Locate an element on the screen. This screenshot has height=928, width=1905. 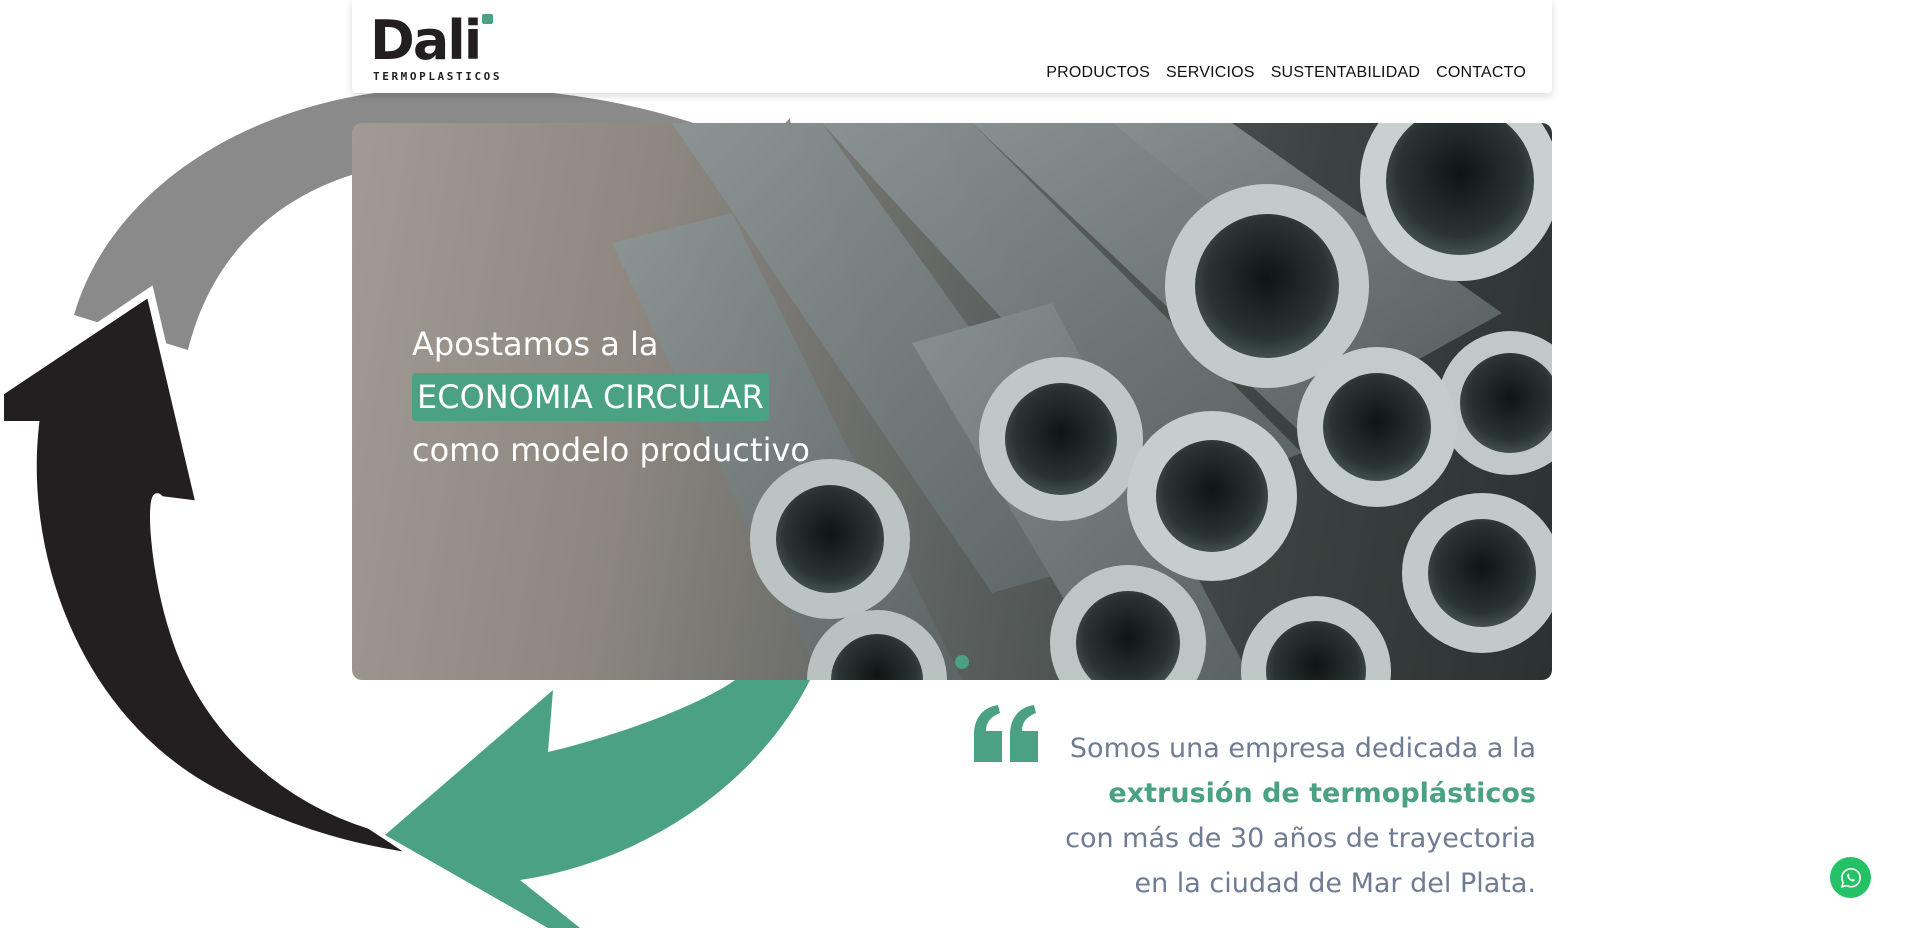
hero-line-3: como modelo productivo is located at coordinates (611, 450).